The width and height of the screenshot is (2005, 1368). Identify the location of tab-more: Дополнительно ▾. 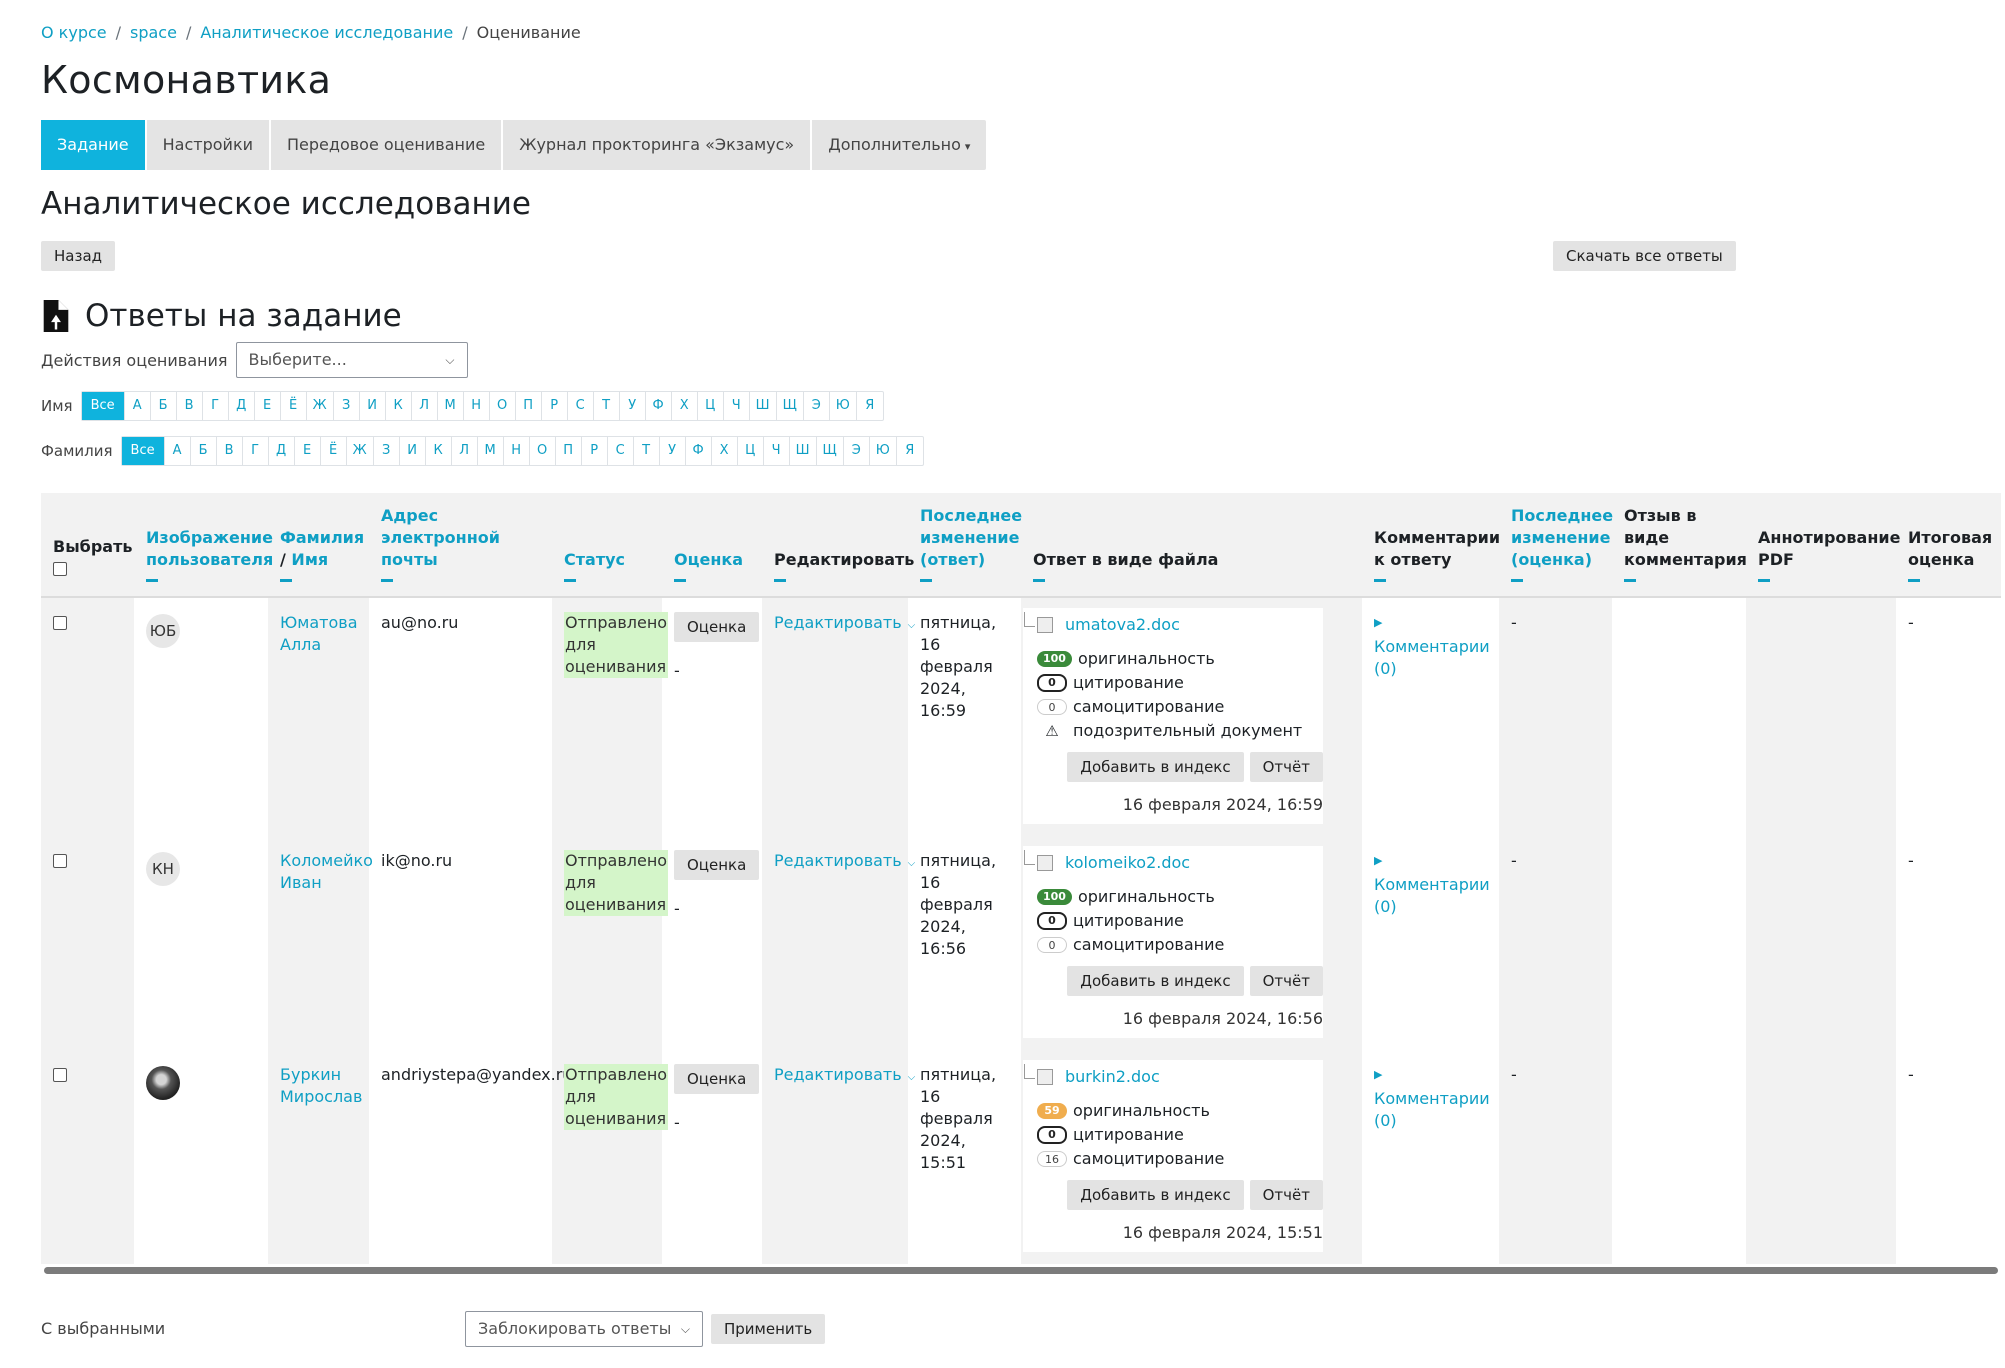
(899, 145).